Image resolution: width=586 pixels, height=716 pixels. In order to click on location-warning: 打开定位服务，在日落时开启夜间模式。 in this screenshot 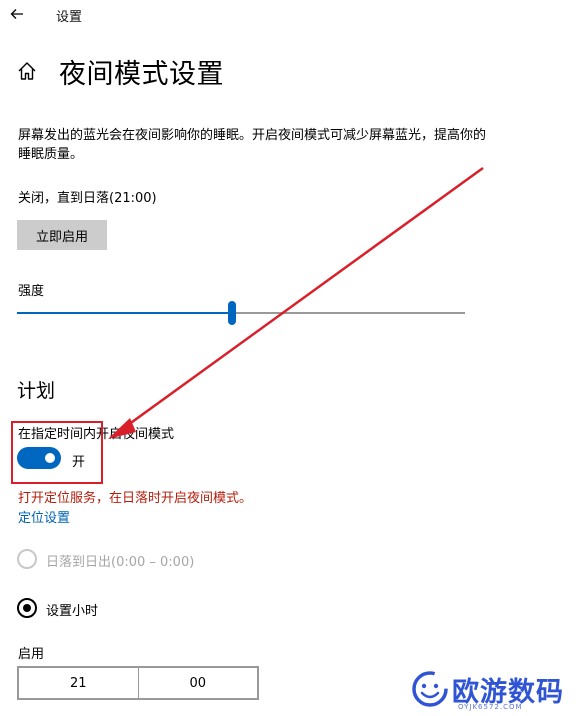, I will do `click(135, 498)`.